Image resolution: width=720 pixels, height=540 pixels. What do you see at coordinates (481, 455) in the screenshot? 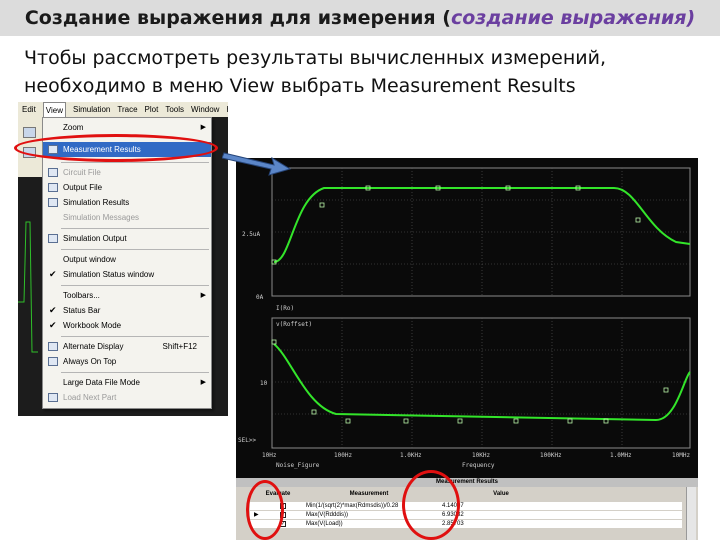
I see `x-tick-label: 10KHz` at bounding box center [481, 455].